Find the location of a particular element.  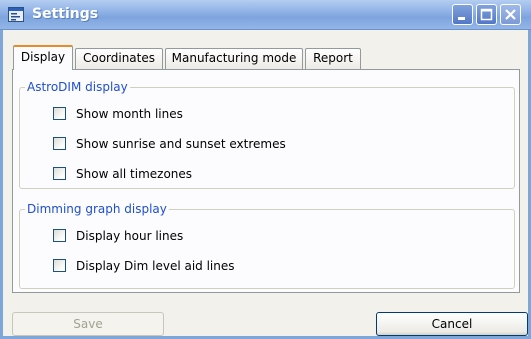

close-button is located at coordinates (510, 14).